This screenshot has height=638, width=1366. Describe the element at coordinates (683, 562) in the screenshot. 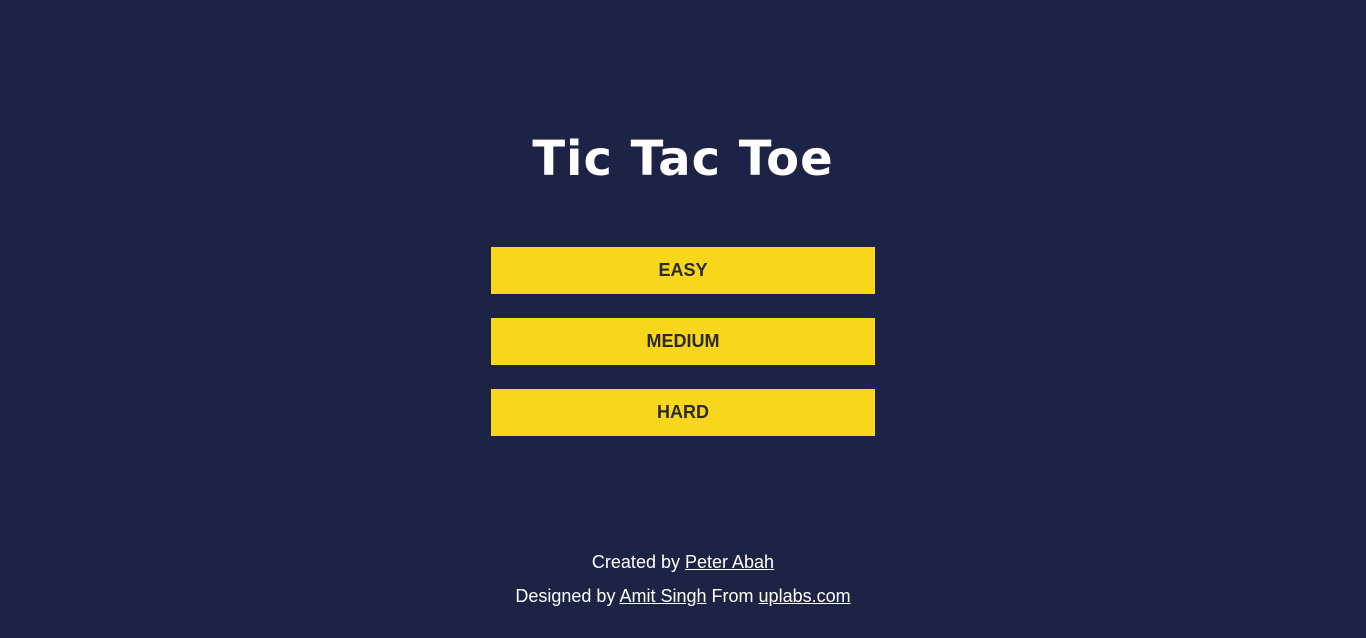

I see `credits-line: Created by Peter Abah` at that location.